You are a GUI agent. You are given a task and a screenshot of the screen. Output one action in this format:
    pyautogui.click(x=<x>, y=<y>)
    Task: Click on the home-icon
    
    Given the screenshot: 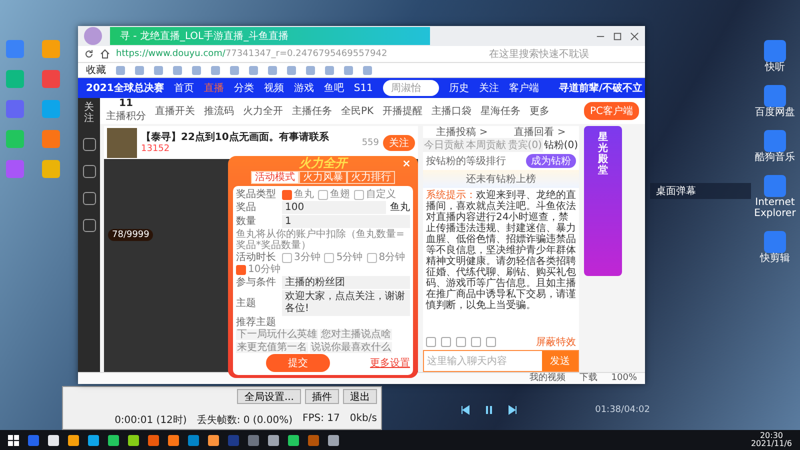 What is the action you would take?
    pyautogui.click(x=105, y=54)
    